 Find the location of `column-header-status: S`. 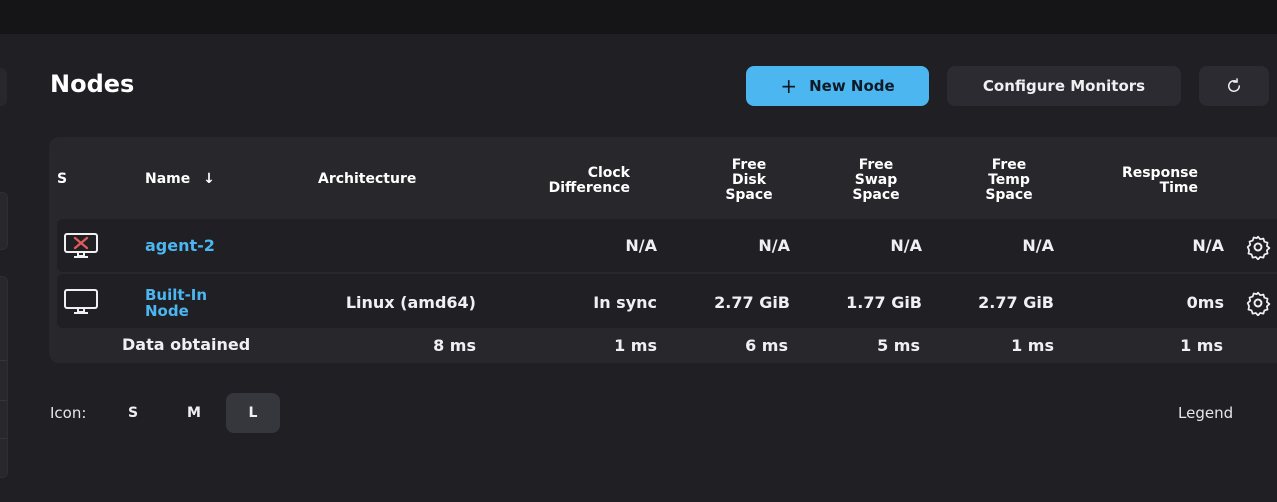

column-header-status: S is located at coordinates (62, 179).